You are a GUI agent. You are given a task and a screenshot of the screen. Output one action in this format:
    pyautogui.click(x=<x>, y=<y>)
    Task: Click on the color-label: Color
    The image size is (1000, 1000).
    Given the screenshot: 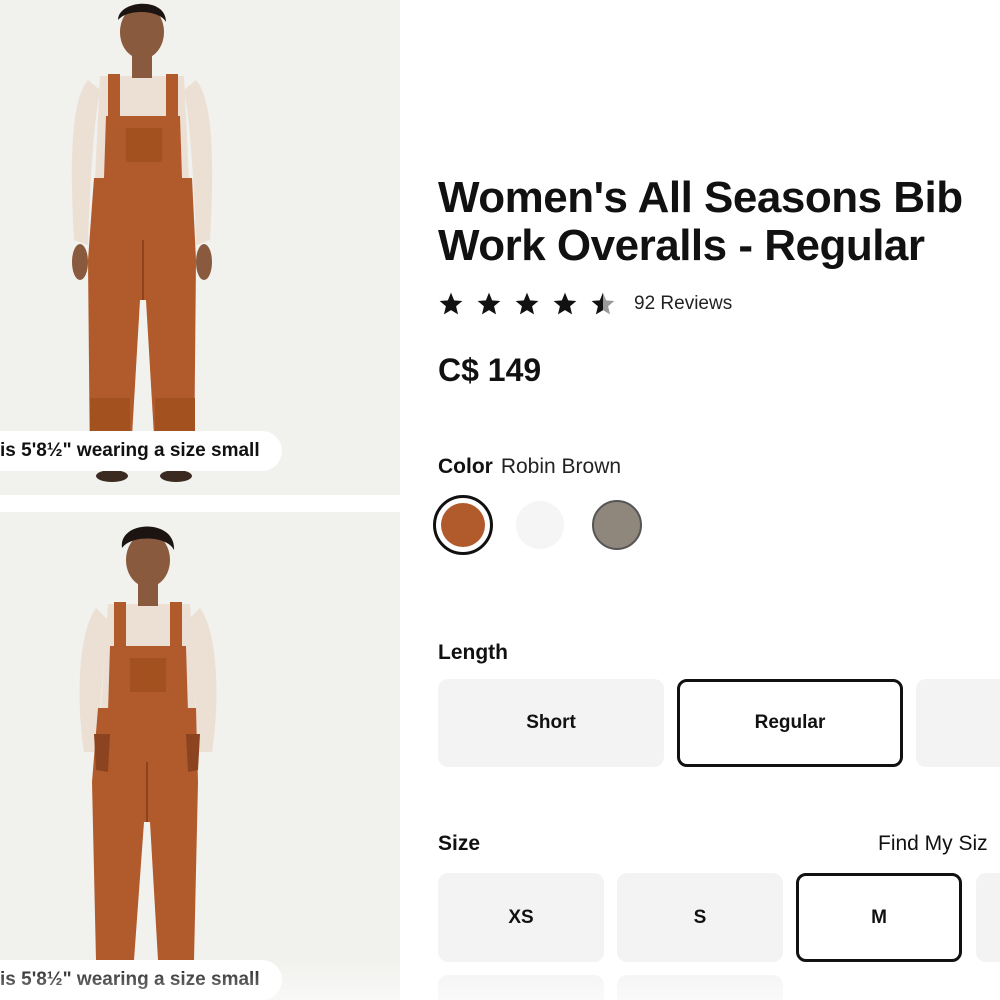 What is the action you would take?
    pyautogui.click(x=465, y=466)
    